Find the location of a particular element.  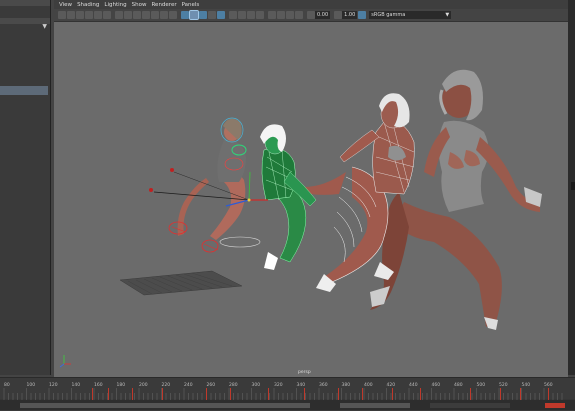

range-slider-bar is located at coordinates (287, 405).